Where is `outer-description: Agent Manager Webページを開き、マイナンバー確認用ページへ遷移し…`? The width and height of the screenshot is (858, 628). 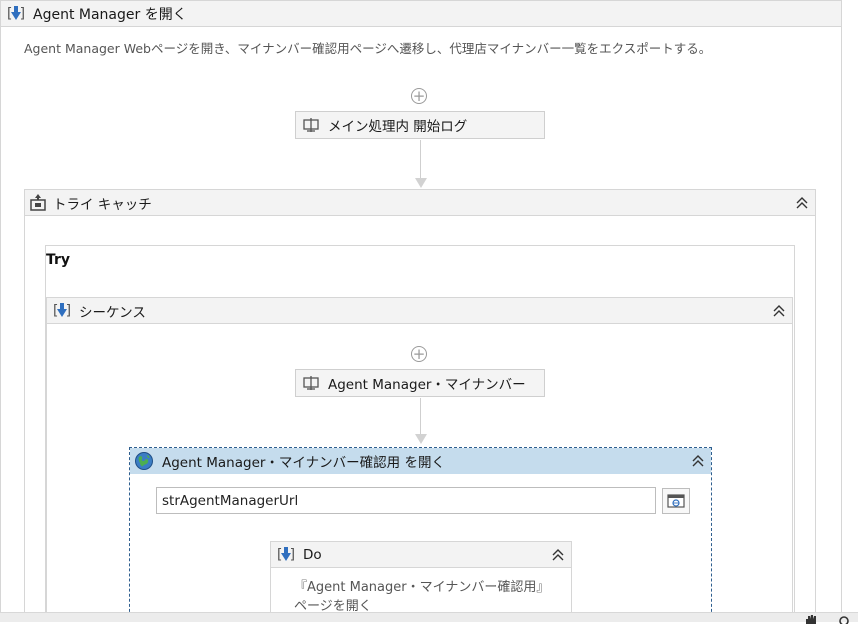 outer-description: Agent Manager Webページを開き、マイナンバー確認用ページへ遷移し… is located at coordinates (368, 48).